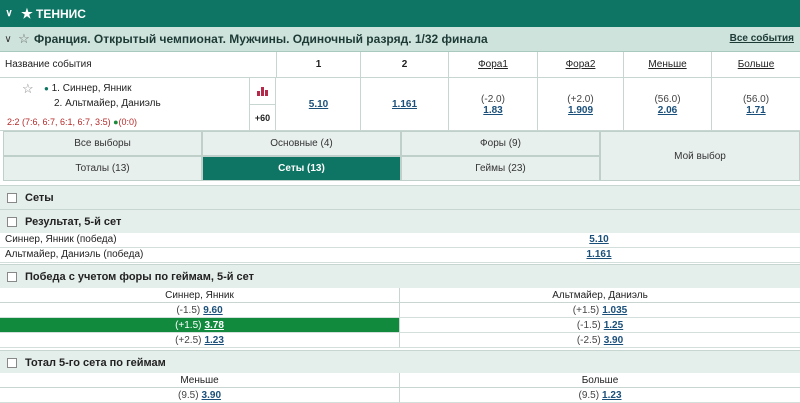 The image size is (800, 403). I want to click on column-header-2: 2, so click(405, 65).